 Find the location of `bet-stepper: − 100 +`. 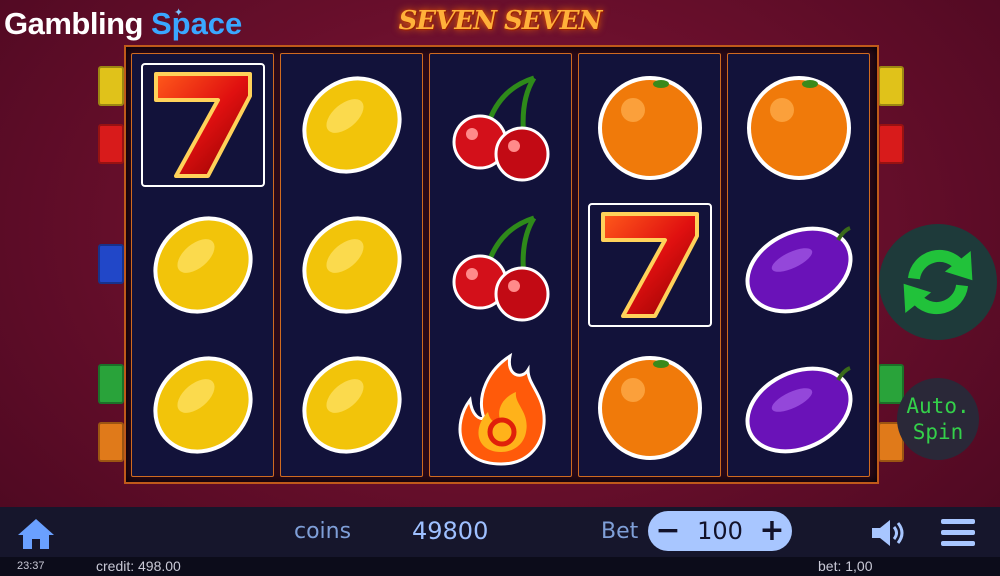

bet-stepper: − 100 + is located at coordinates (720, 531).